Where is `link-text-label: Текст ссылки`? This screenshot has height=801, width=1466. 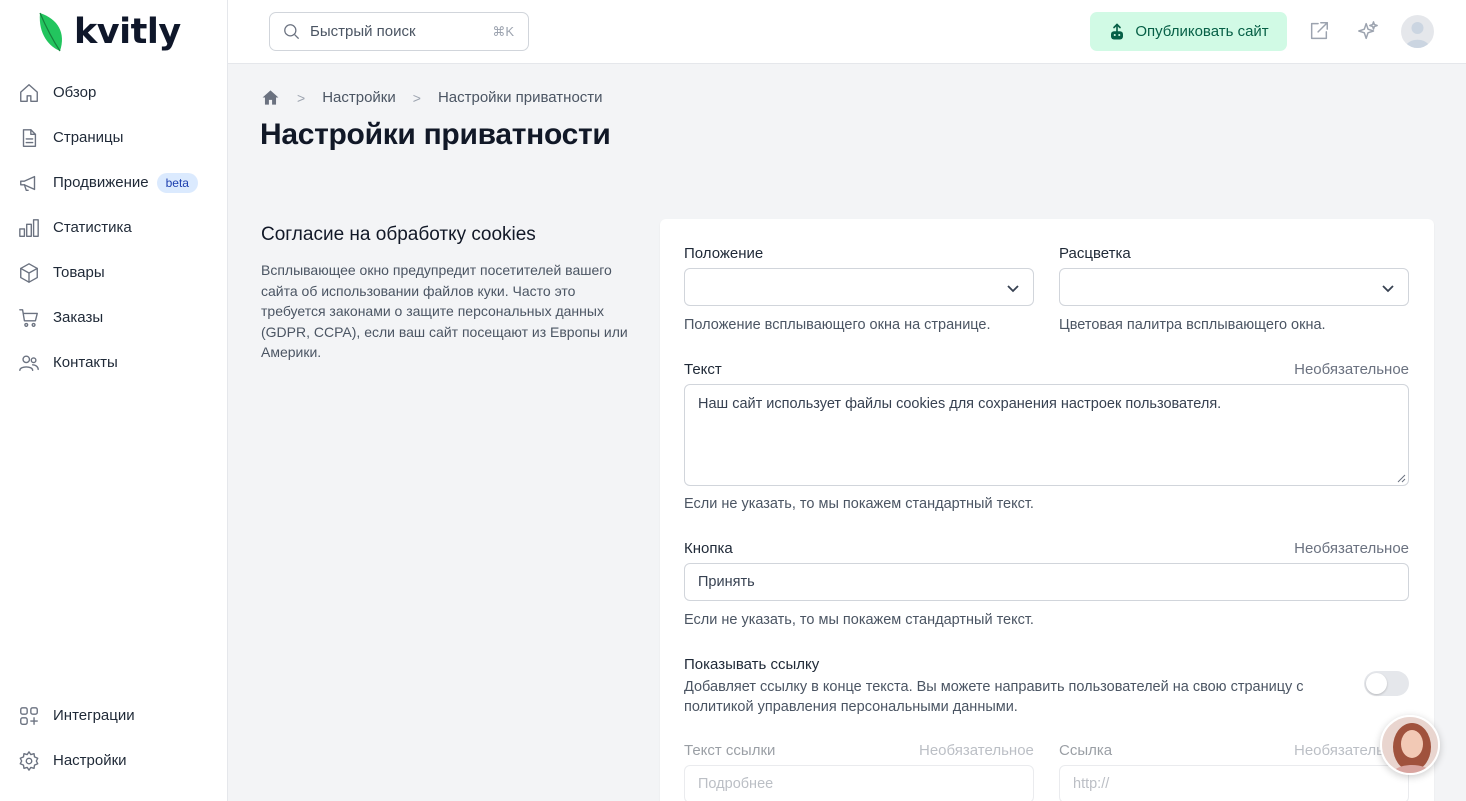 link-text-label: Текст ссылки is located at coordinates (730, 750).